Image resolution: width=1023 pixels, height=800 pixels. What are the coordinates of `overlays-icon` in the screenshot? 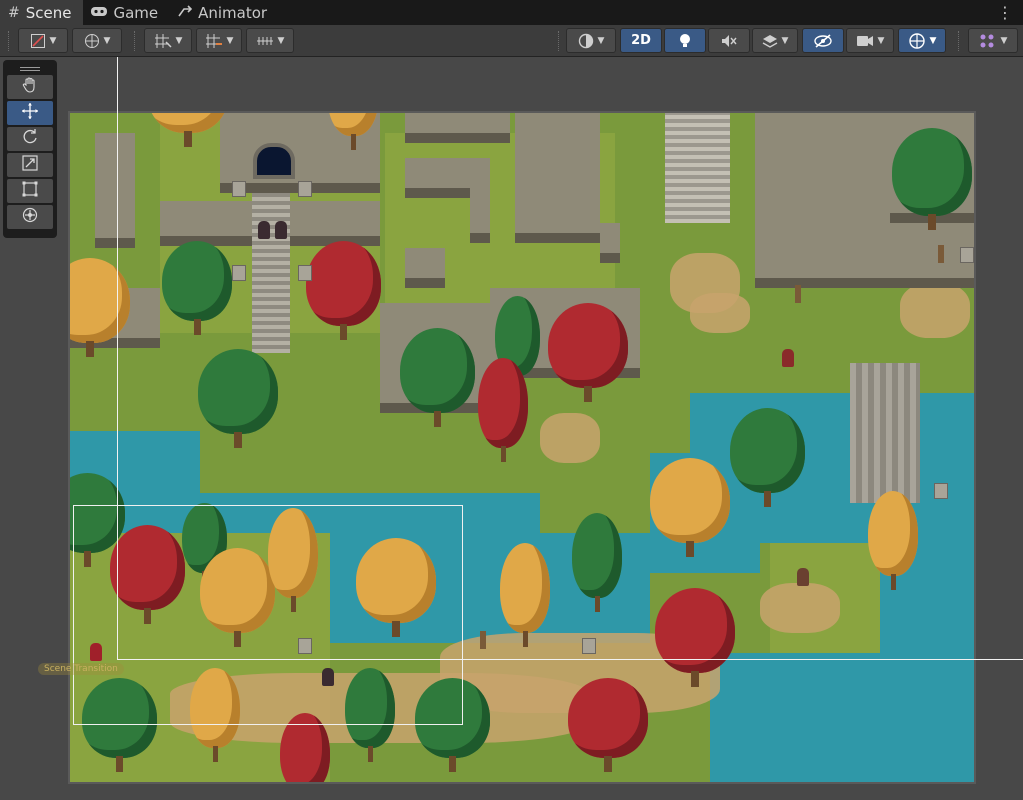 It's located at (988, 41).